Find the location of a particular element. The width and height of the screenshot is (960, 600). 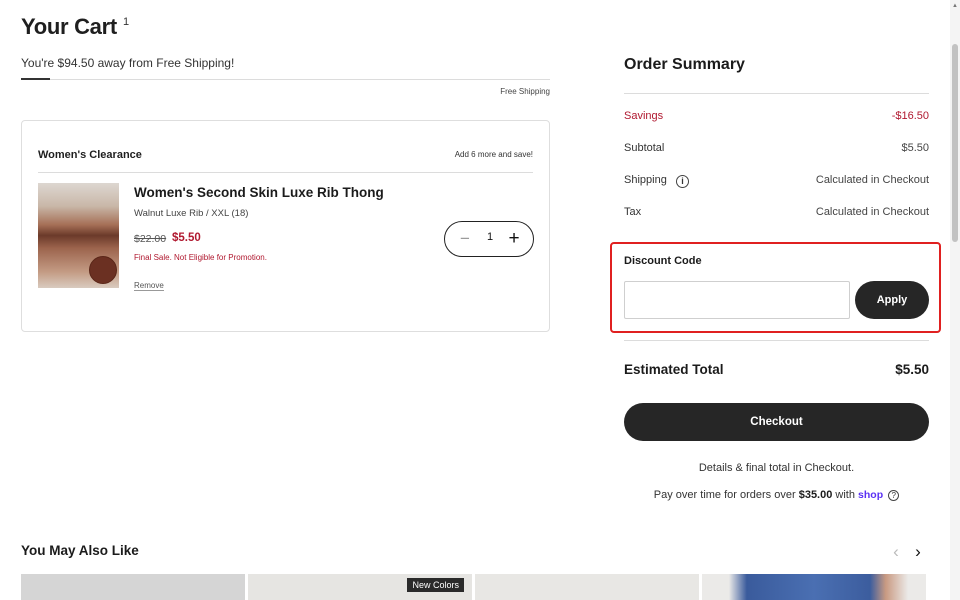

decrease-quantity-button: − is located at coordinates (465, 239).